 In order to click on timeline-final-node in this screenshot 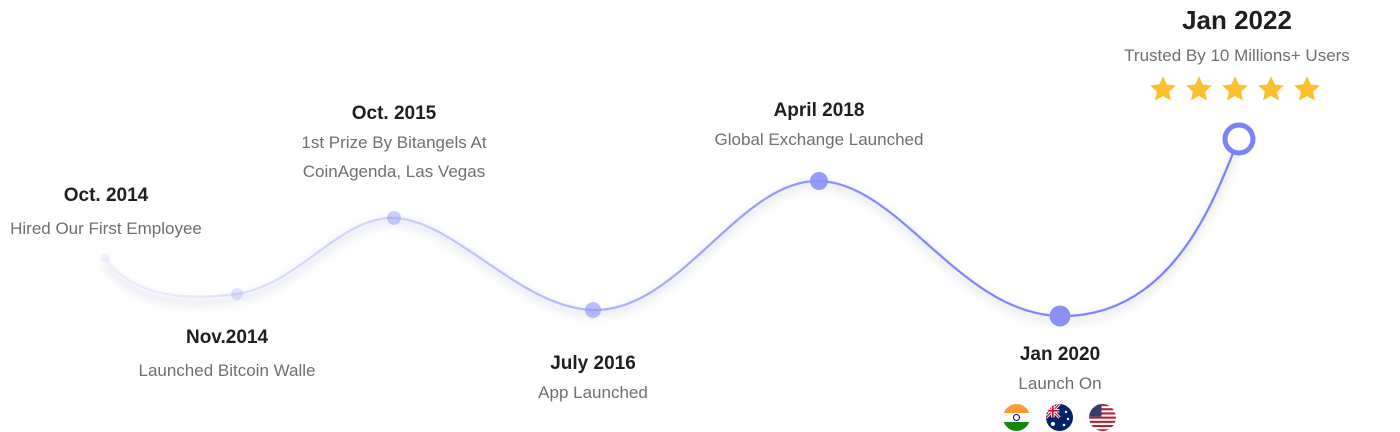, I will do `click(1239, 139)`.